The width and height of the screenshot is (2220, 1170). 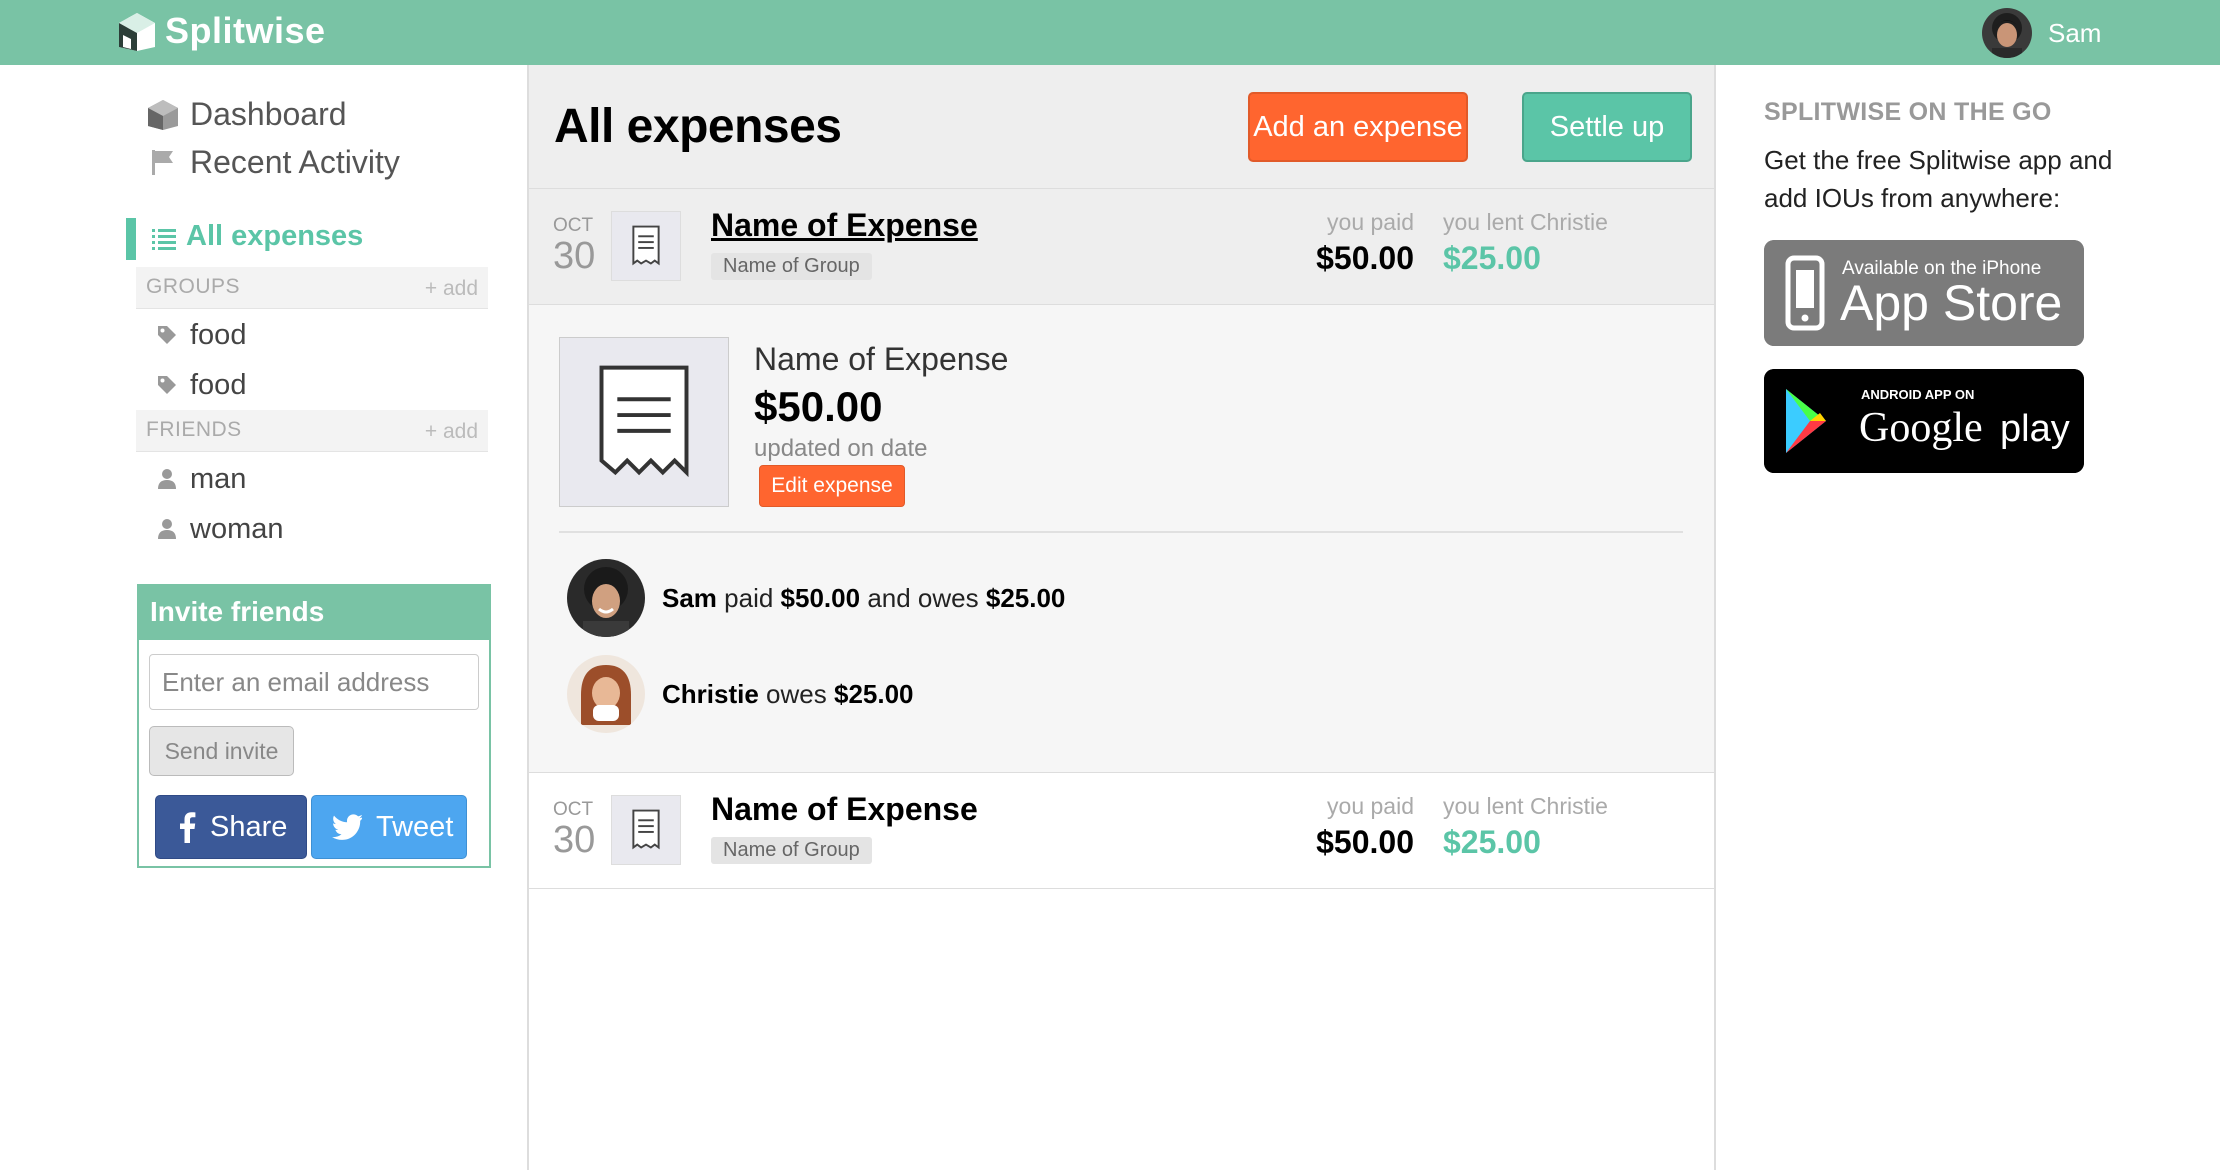 I want to click on friend-item: woman, so click(x=220, y=529).